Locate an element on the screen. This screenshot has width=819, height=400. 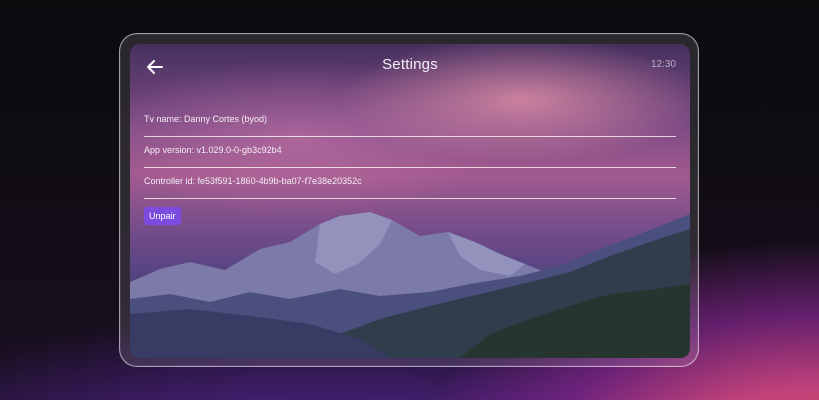
app-version-text: App version: v1.029.0-0-gb3c92b4 is located at coordinates (213, 150).